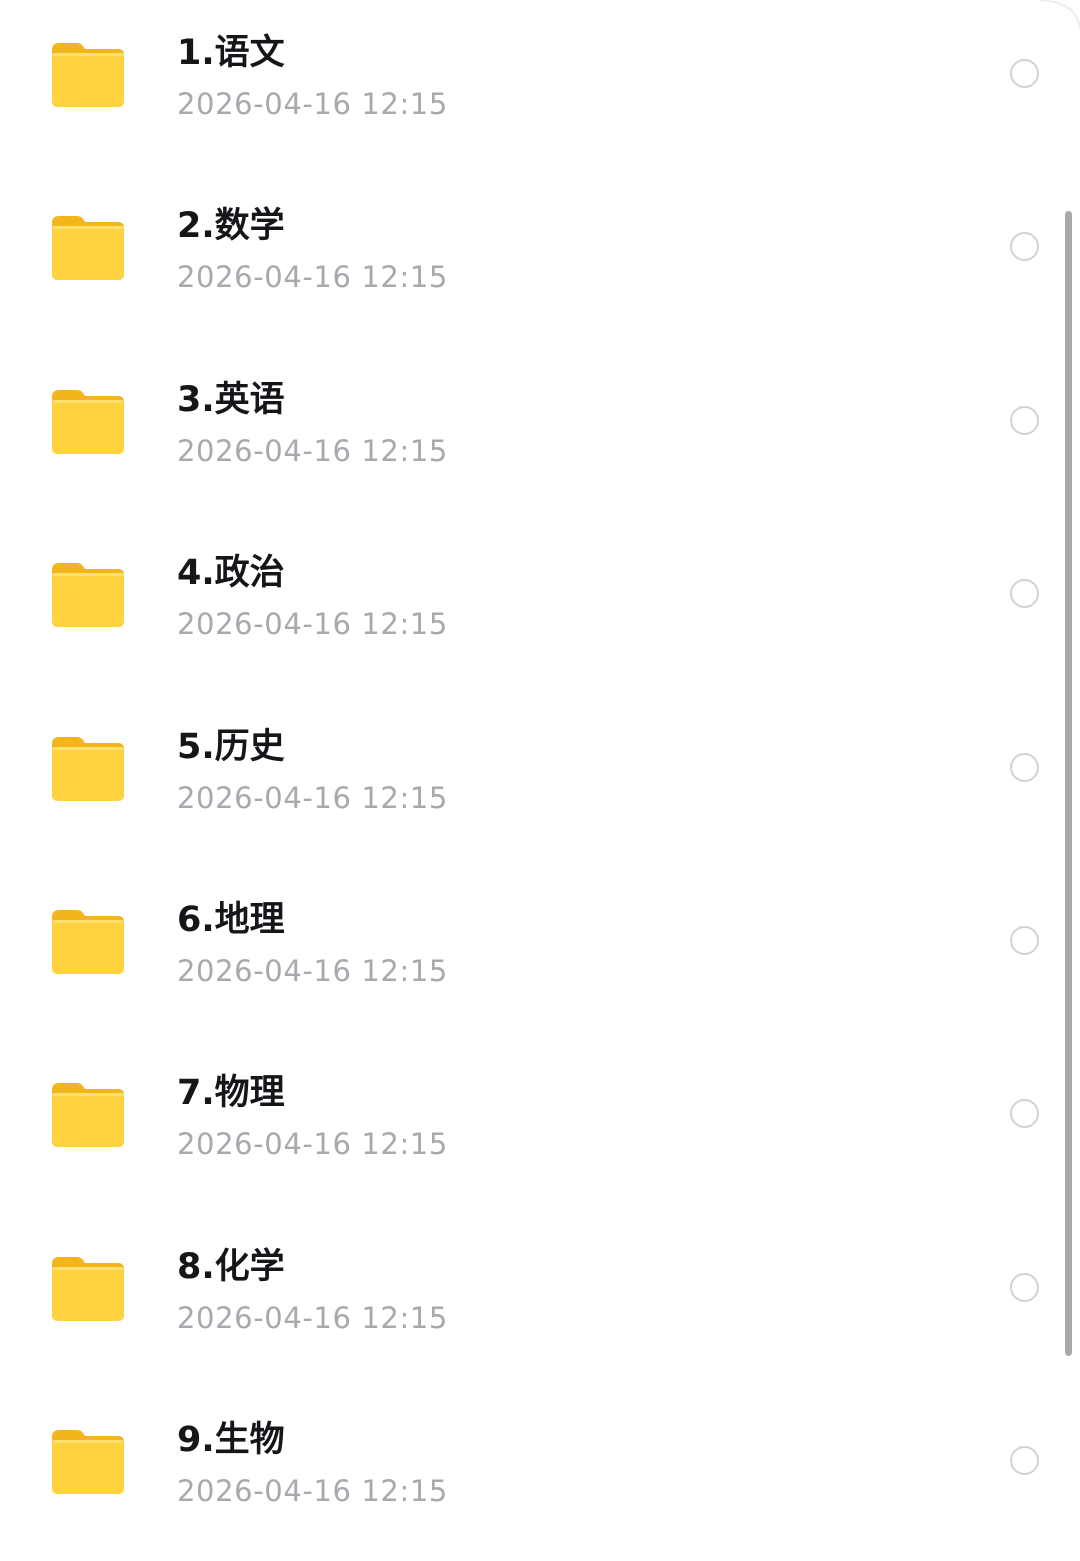  I want to click on list-item: 8.化学 2026-04-16 12:15, so click(540, 1300).